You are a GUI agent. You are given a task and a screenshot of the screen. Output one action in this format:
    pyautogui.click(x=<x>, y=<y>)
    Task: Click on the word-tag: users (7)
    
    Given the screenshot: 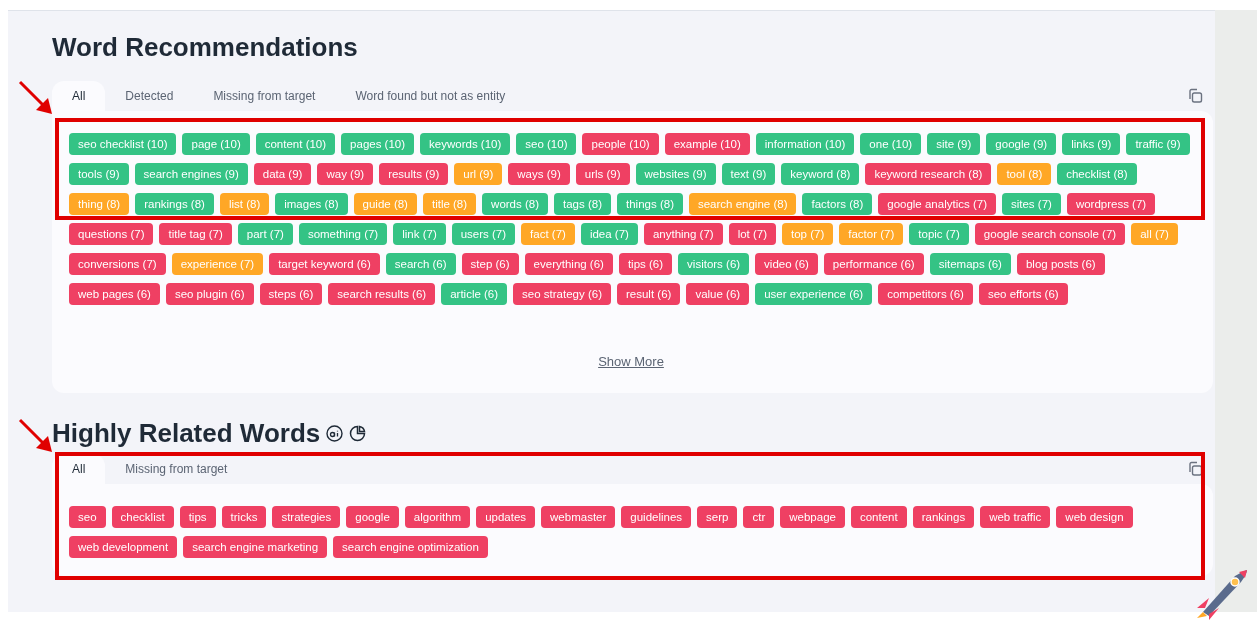 What is the action you would take?
    pyautogui.click(x=483, y=234)
    